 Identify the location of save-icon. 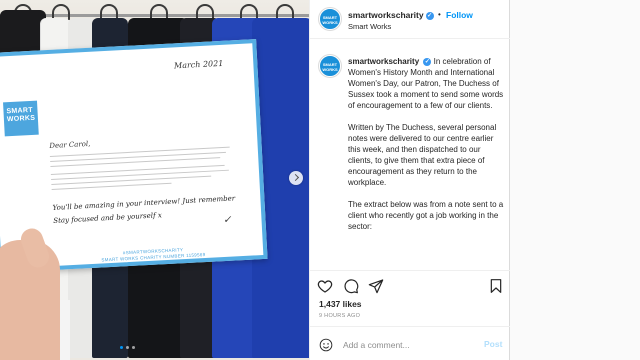
(496, 286).